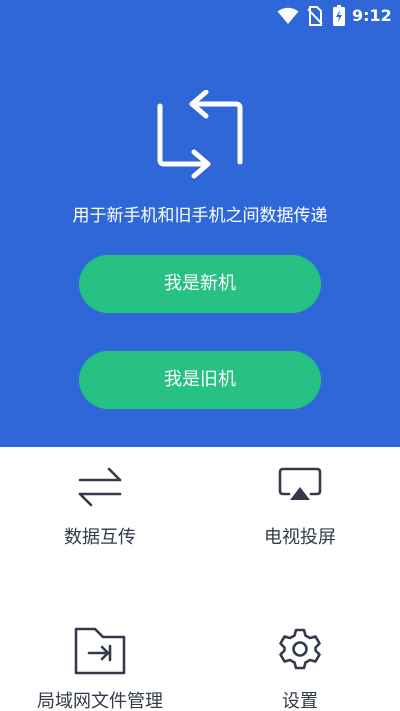  I want to click on feature-lan-file-manager: 局域网文件管理, so click(100, 655).